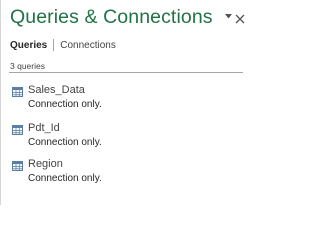  I want to click on pane-title: Queries & Connections, so click(111, 17).